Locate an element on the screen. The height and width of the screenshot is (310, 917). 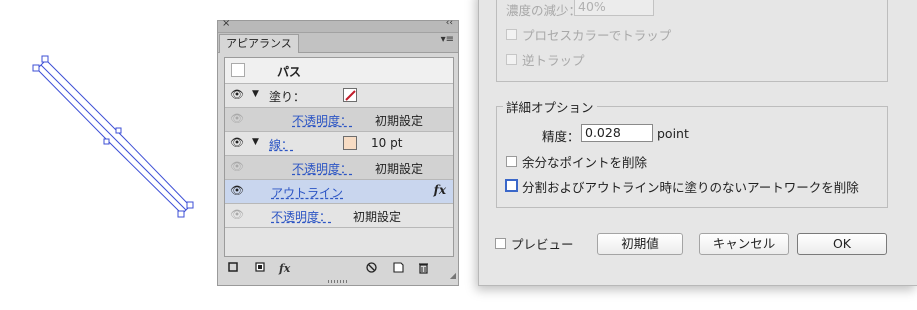
panel-titlebar: × ‹‹ is located at coordinates (338, 25).